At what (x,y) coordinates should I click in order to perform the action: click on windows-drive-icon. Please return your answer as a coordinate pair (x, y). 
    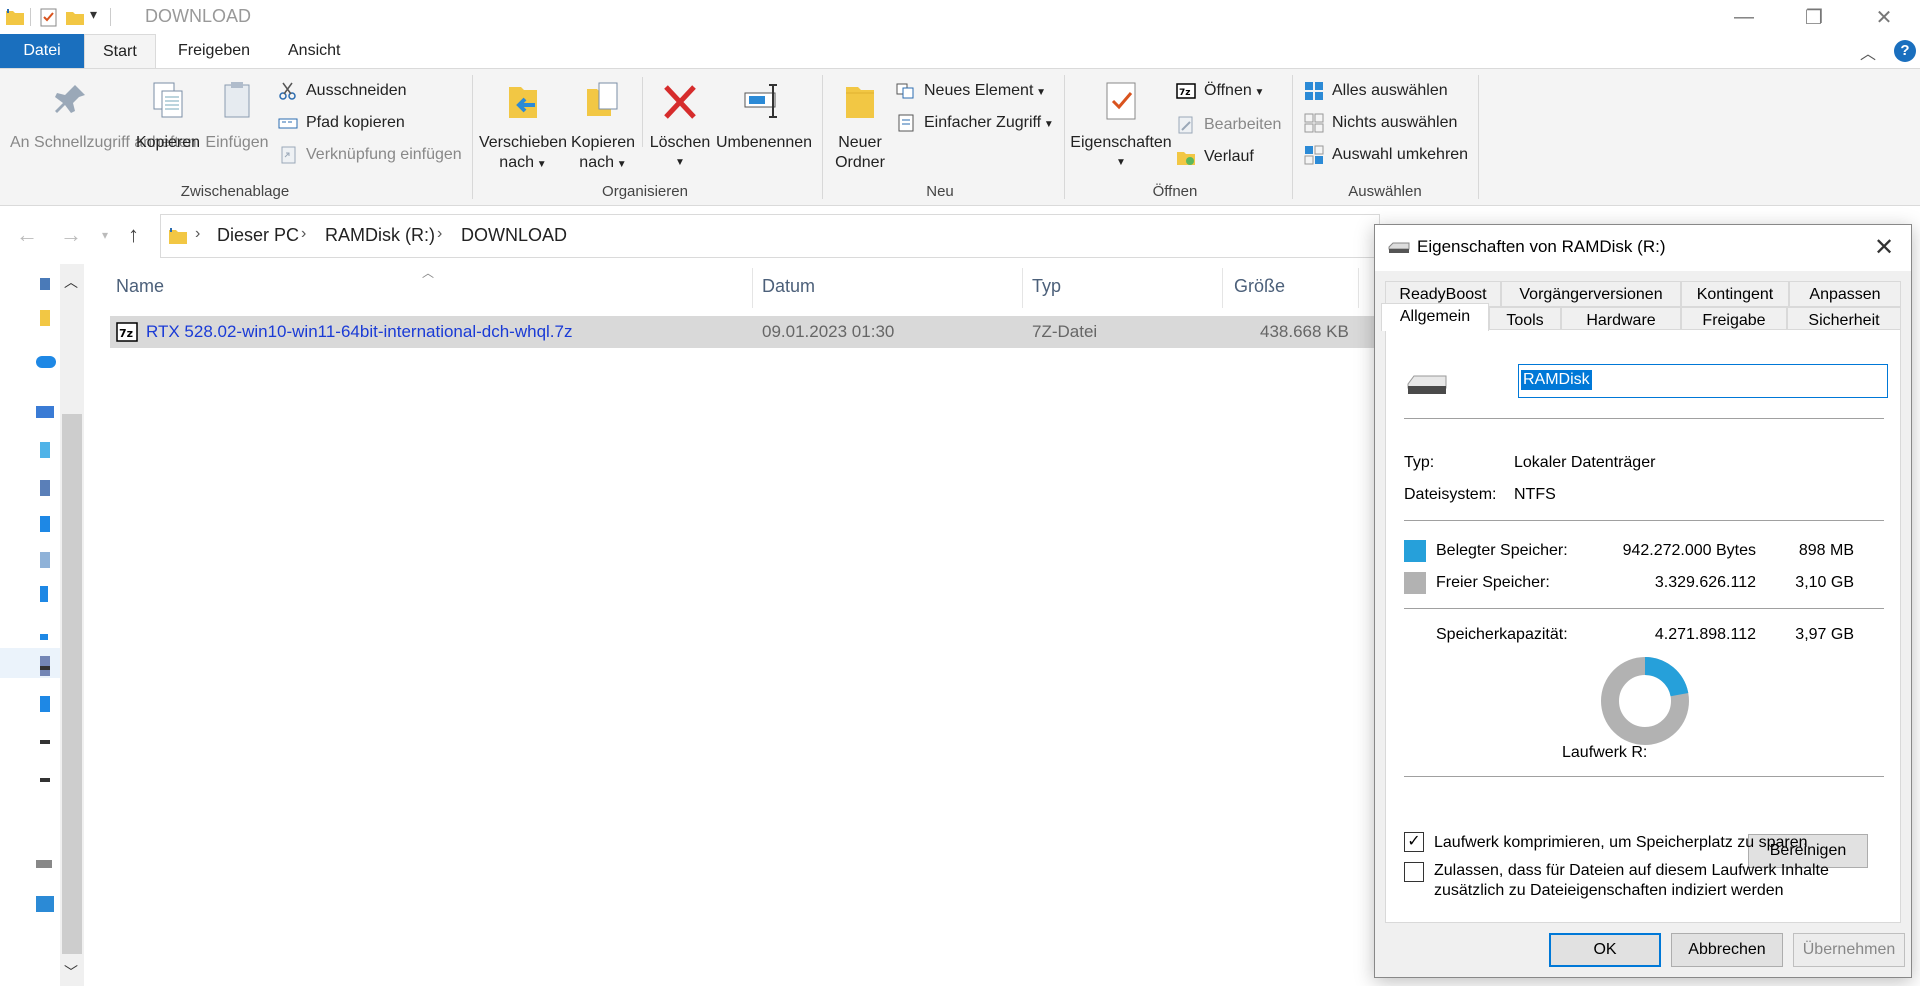
    Looking at the image, I should click on (45, 704).